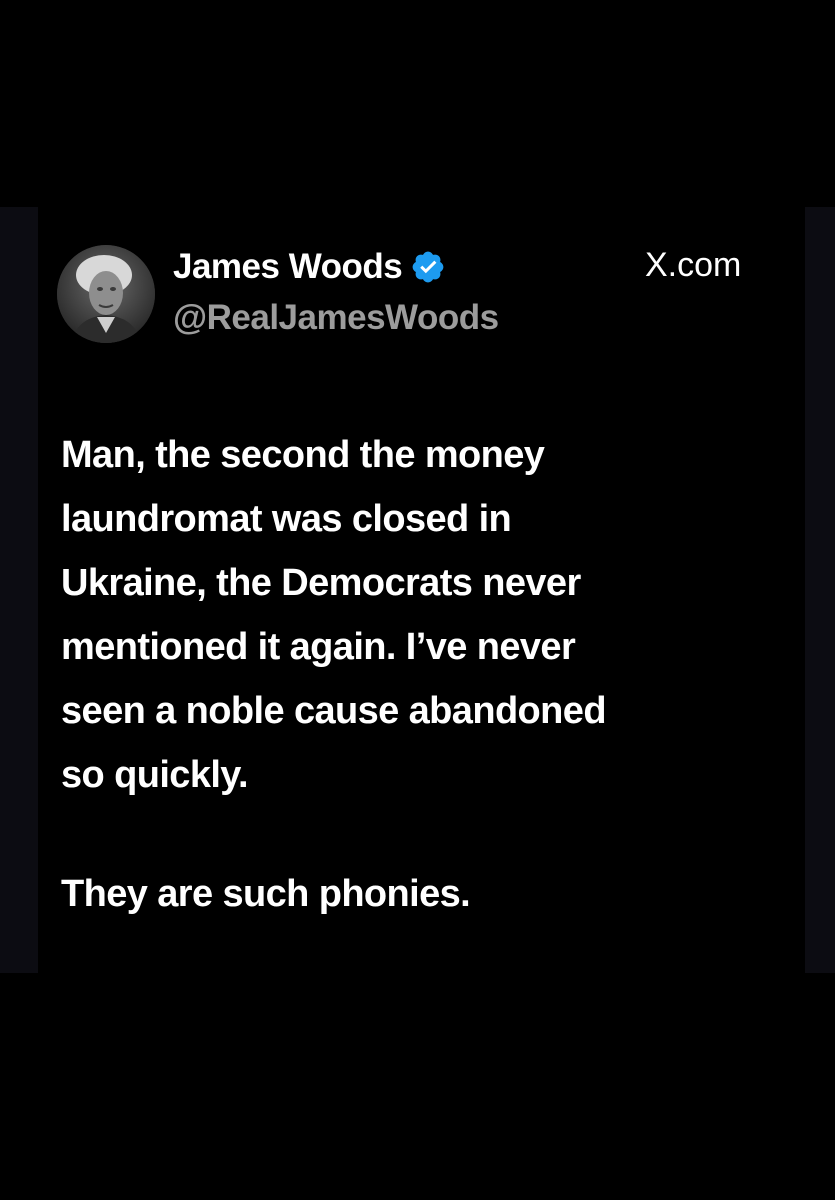 The width and height of the screenshot is (835, 1200). What do you see at coordinates (693, 265) in the screenshot?
I see `source-site-label: X.com` at bounding box center [693, 265].